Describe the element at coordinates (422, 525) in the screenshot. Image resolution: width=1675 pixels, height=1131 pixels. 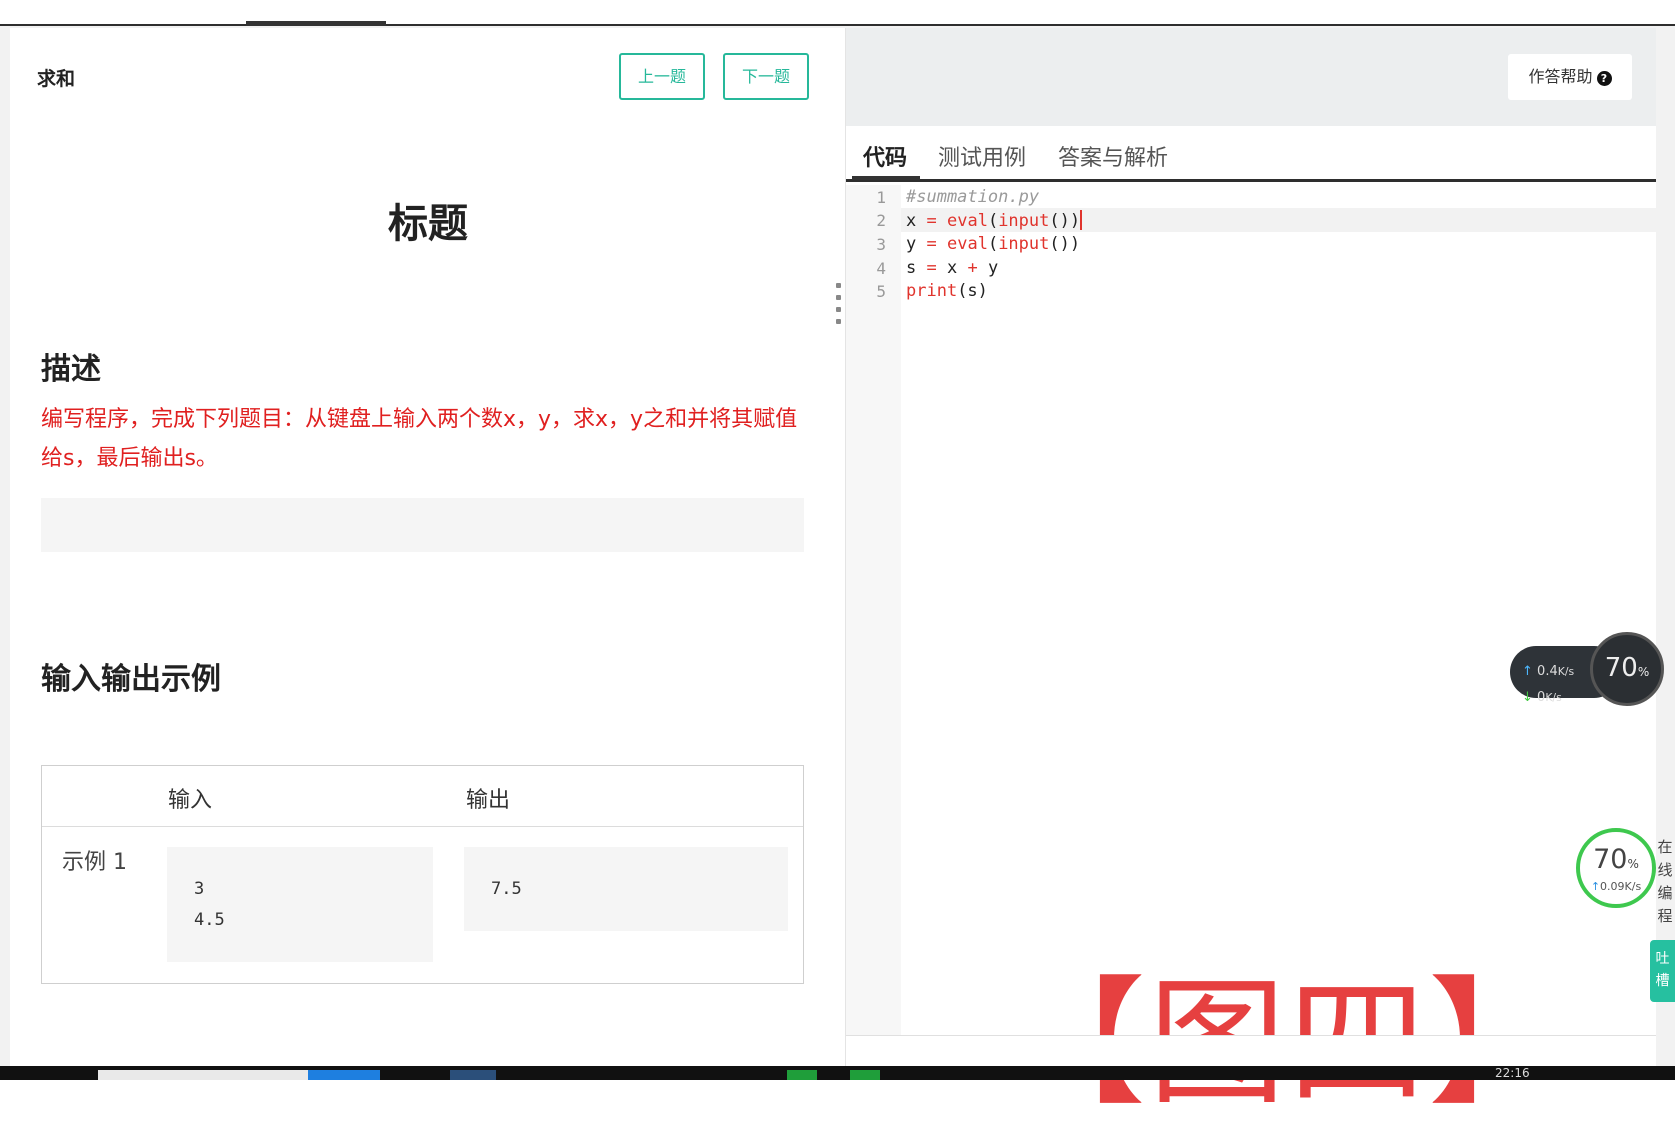
I see `description-placeholder-box` at that location.